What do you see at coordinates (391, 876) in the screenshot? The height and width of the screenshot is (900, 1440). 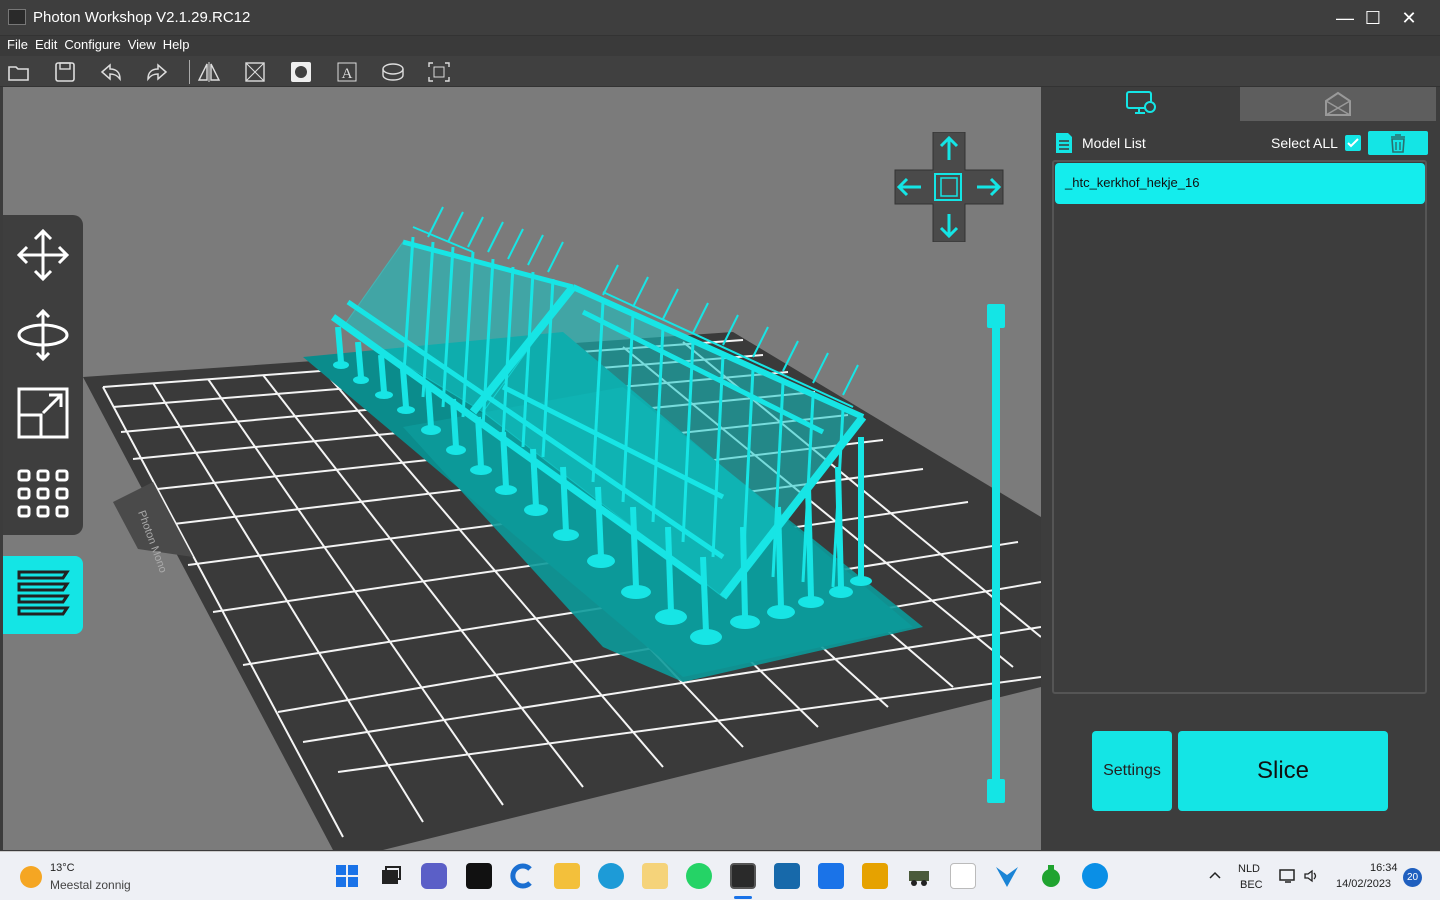 I see `task-view-icon` at bounding box center [391, 876].